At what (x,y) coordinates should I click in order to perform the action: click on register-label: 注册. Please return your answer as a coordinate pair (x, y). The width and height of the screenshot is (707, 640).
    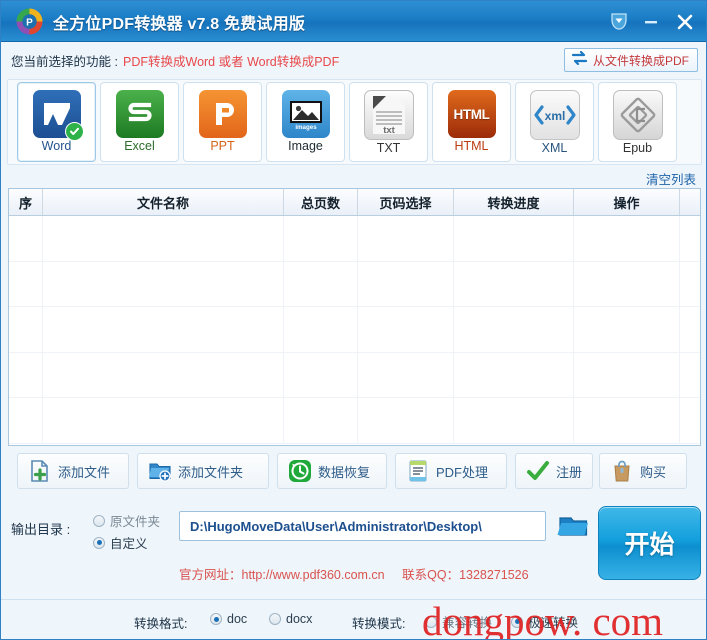
    Looking at the image, I should click on (569, 472).